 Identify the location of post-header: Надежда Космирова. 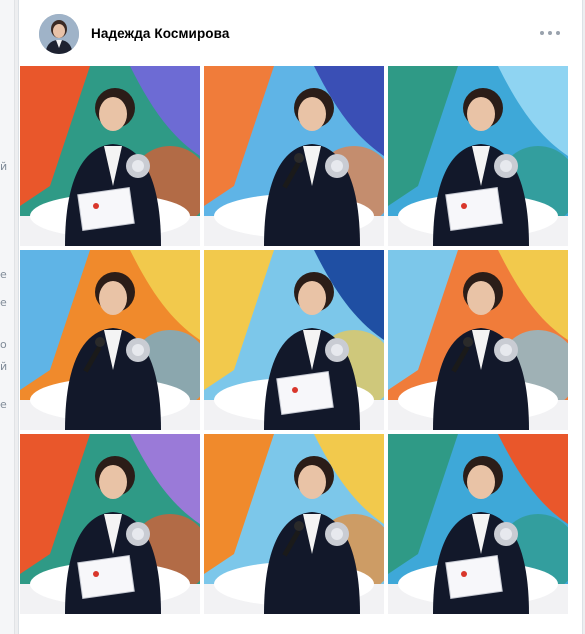
(300, 33).